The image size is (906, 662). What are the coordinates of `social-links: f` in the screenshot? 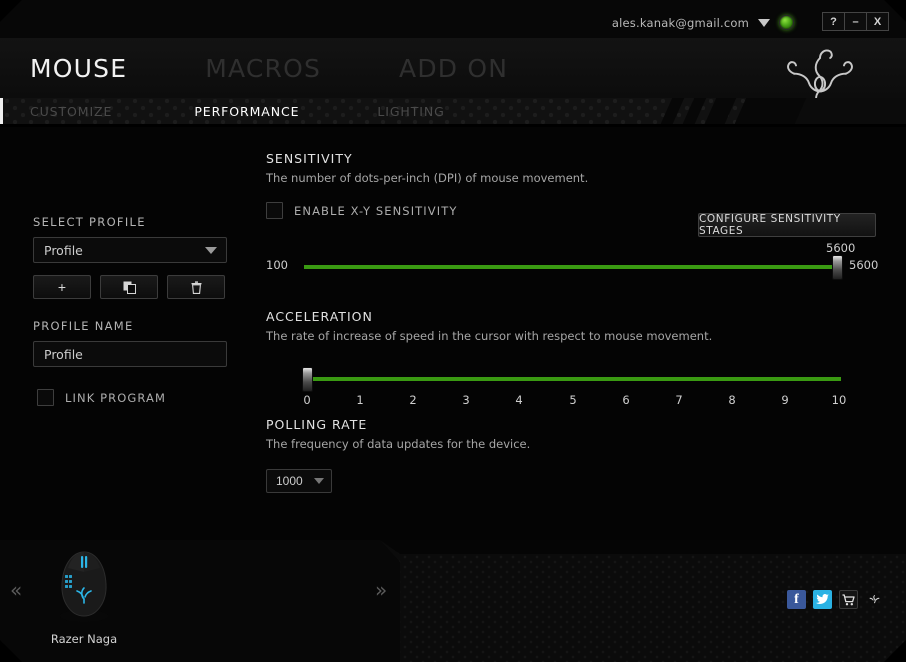 It's located at (835, 599).